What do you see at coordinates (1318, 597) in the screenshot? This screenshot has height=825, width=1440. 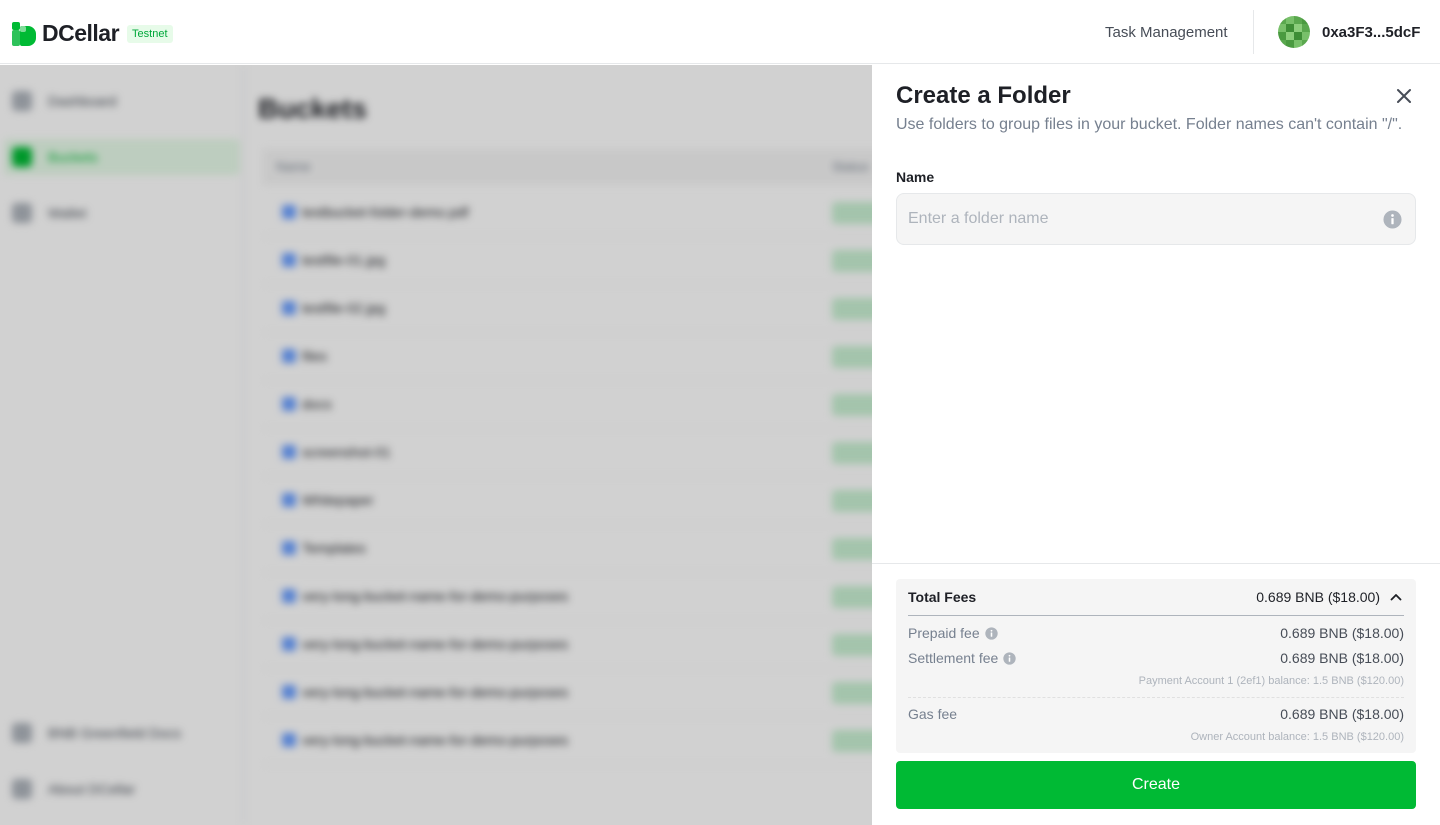 I see `total-fees-value: 0.689 BNB ($18.00)` at bounding box center [1318, 597].